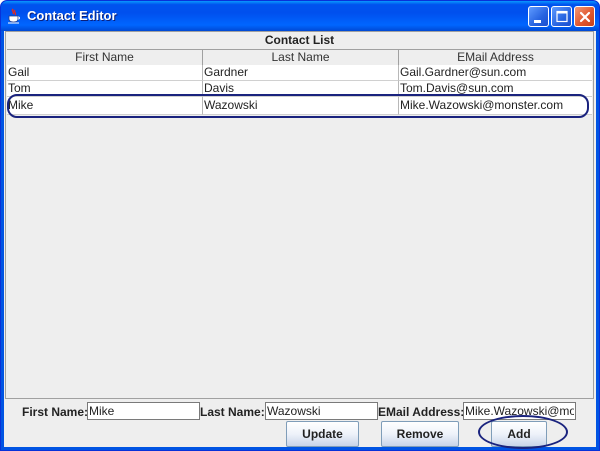 Image resolution: width=600 pixels, height=451 pixels. I want to click on cell-last-name: Wazowski, so click(301, 106).